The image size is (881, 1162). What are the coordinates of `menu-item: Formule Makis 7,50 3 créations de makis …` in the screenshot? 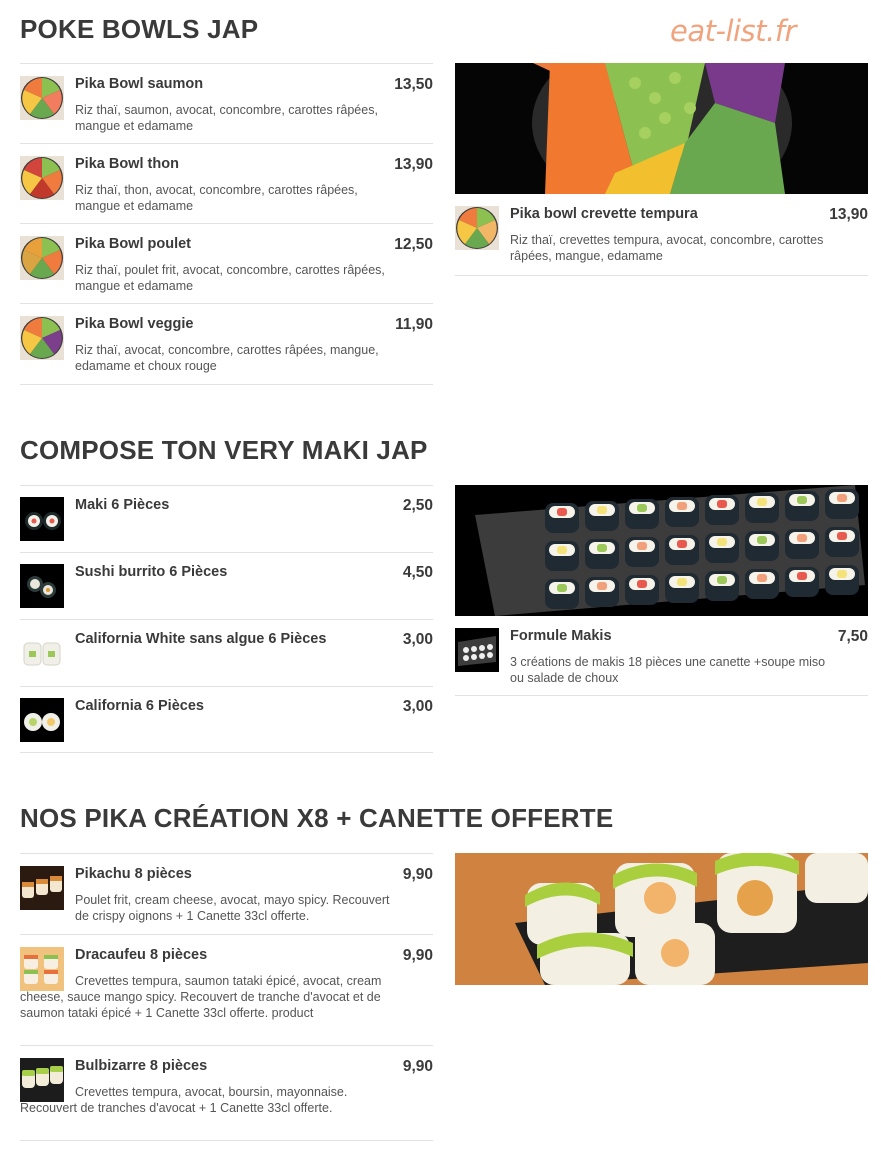 It's located at (661, 656).